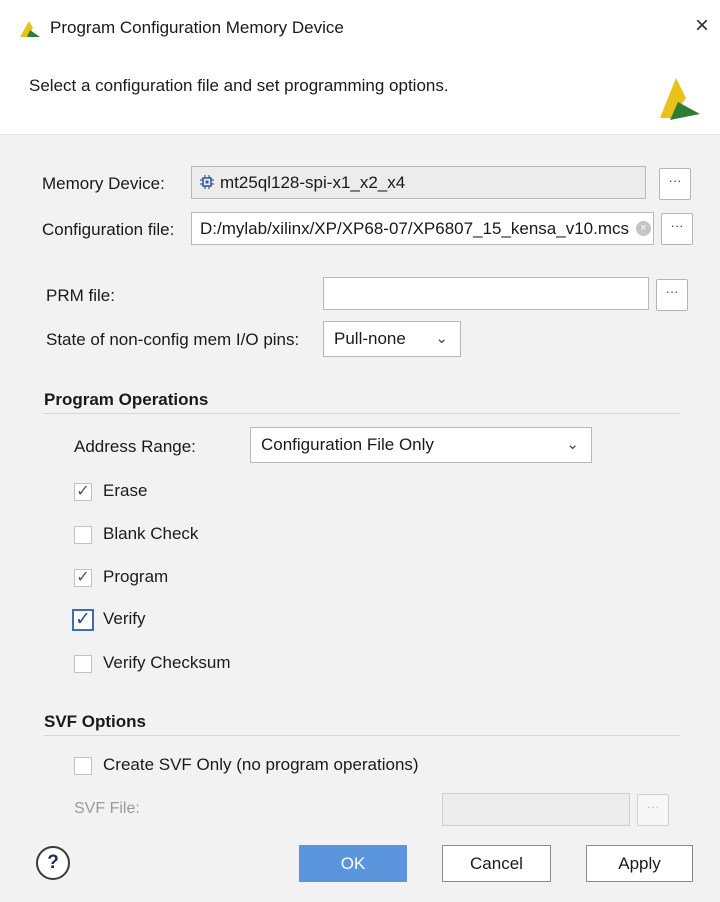 This screenshot has width=720, height=902. What do you see at coordinates (83, 578) in the screenshot?
I see `program-checkbox: ✓` at bounding box center [83, 578].